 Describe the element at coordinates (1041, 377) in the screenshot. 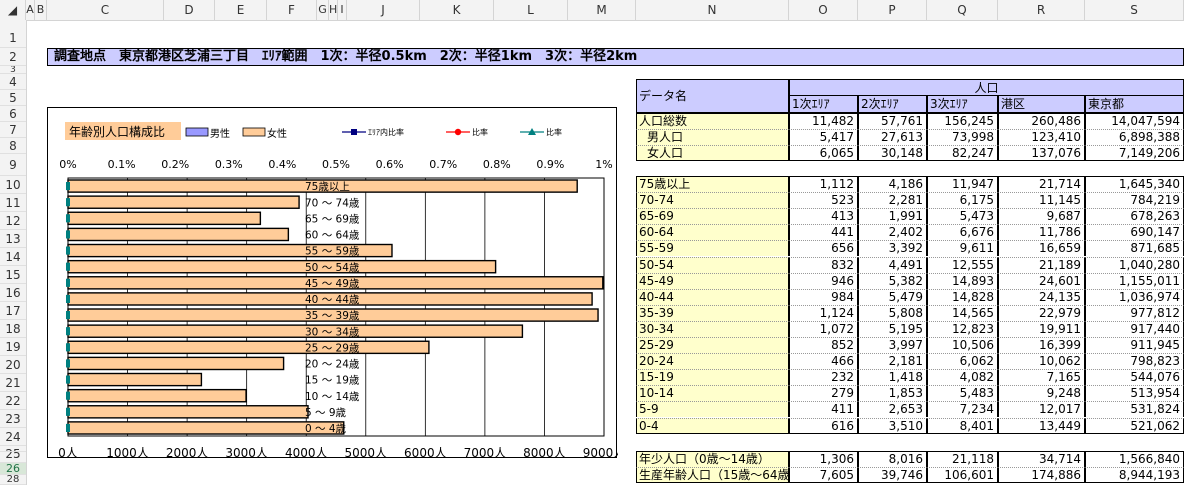

I see `block2-value: 7,165` at that location.